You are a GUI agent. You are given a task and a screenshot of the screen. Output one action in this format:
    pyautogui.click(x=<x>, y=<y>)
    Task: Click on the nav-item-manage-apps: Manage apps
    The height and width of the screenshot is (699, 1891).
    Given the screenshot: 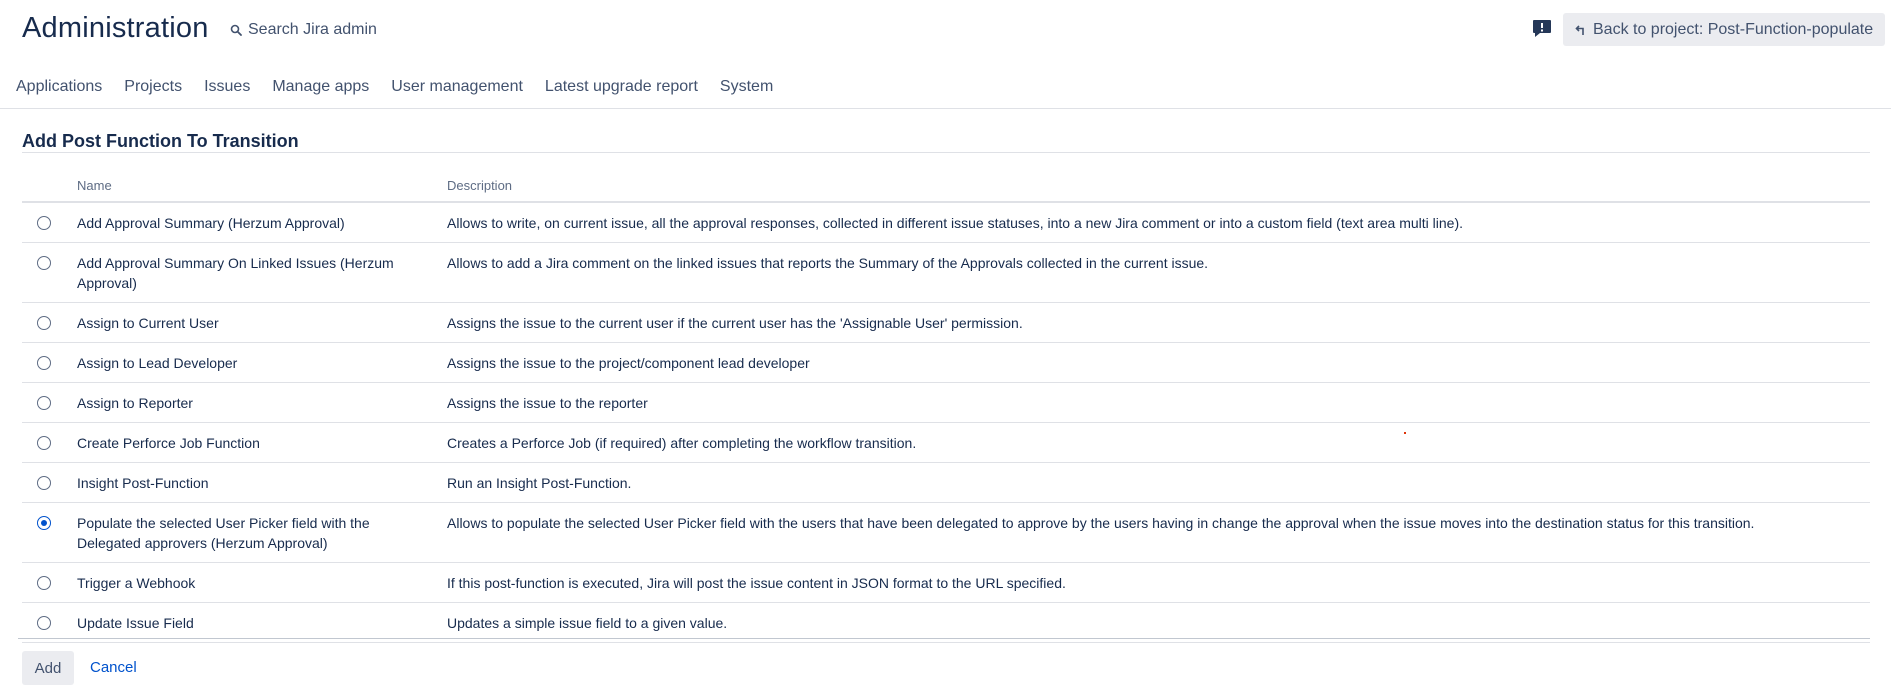 What is the action you would take?
    pyautogui.click(x=320, y=87)
    